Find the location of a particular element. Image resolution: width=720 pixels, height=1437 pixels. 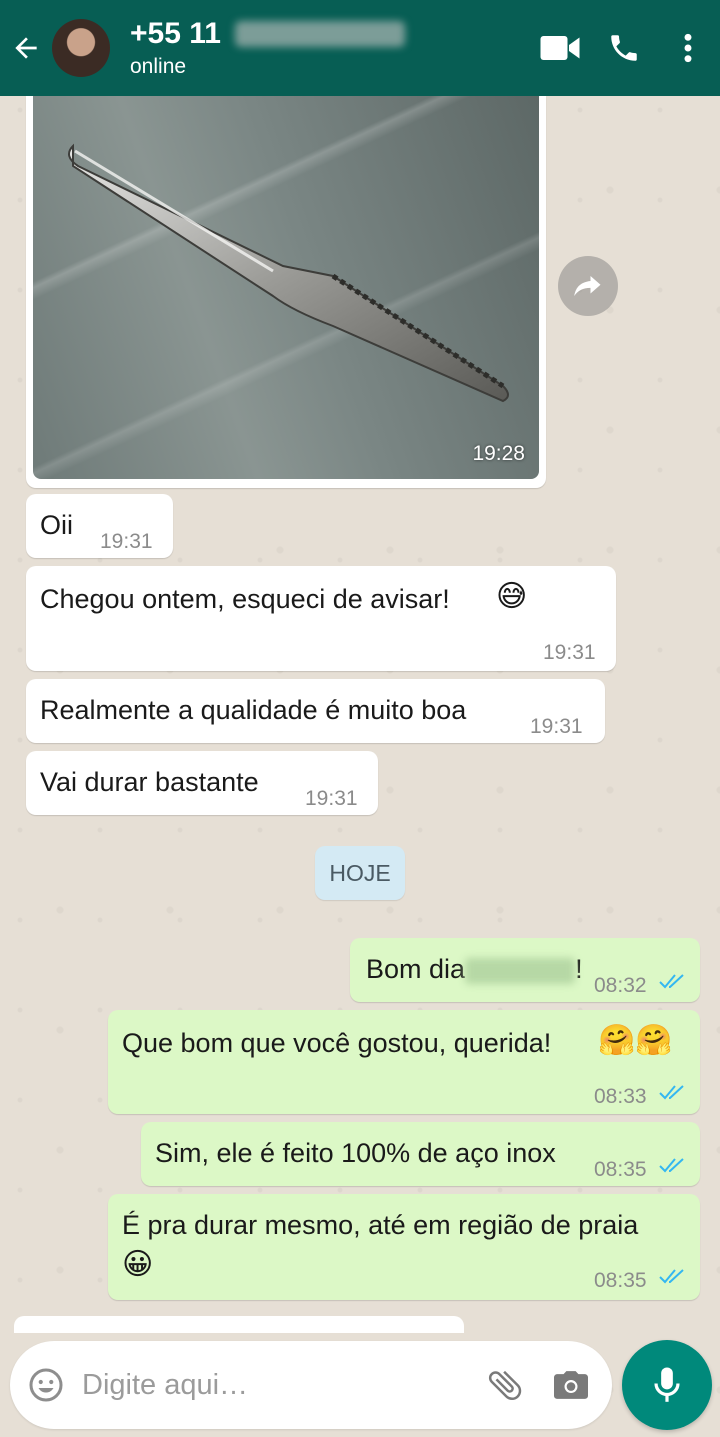

forward-icon is located at coordinates (587, 286).